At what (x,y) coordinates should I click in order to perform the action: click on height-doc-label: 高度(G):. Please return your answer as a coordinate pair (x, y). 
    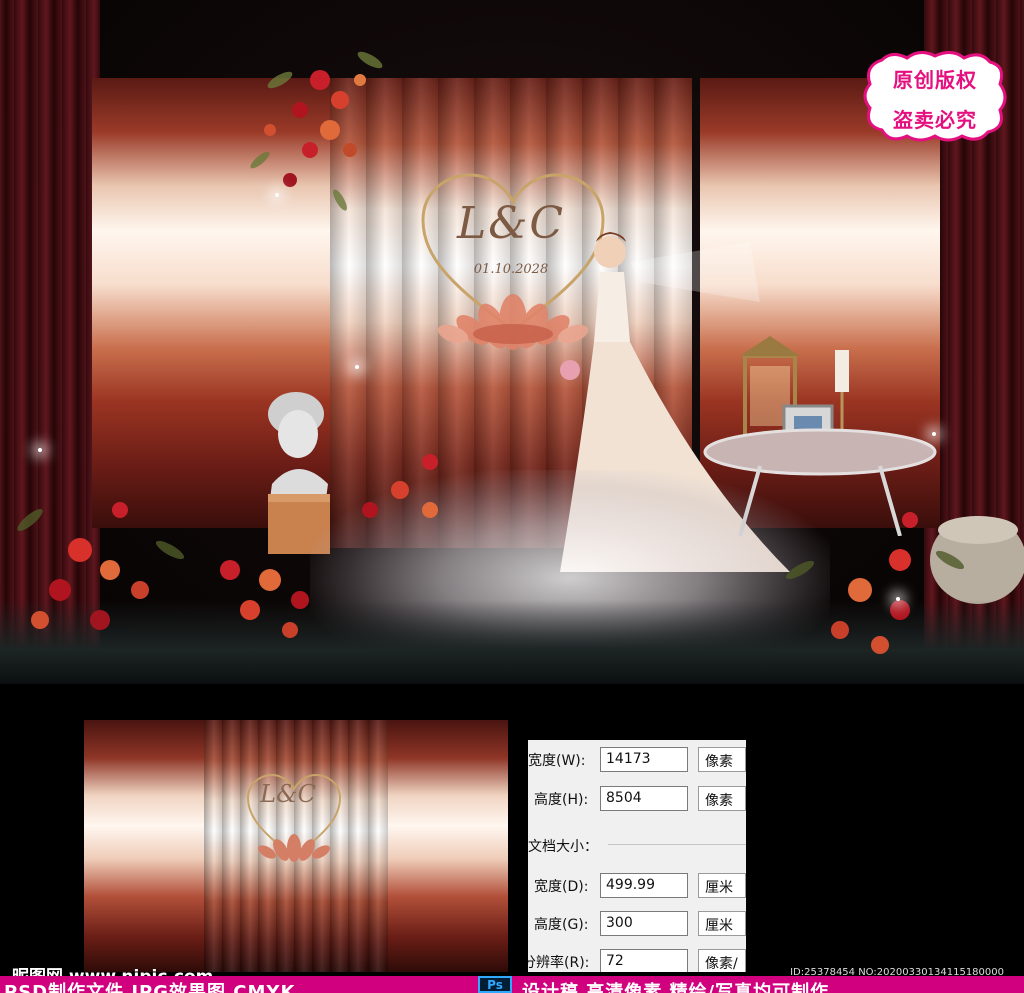
    Looking at the image, I should click on (561, 925).